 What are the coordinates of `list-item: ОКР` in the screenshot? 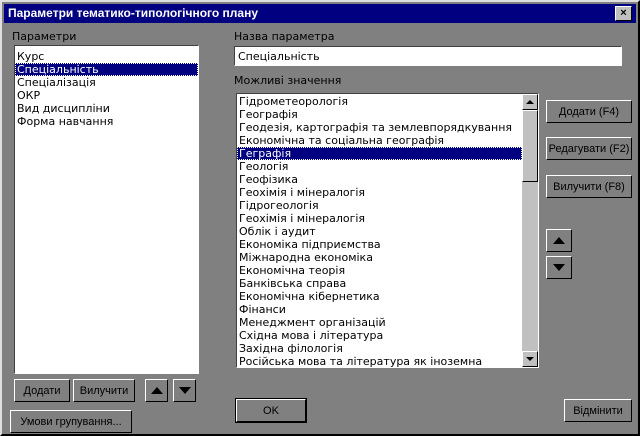 It's located at (106, 95).